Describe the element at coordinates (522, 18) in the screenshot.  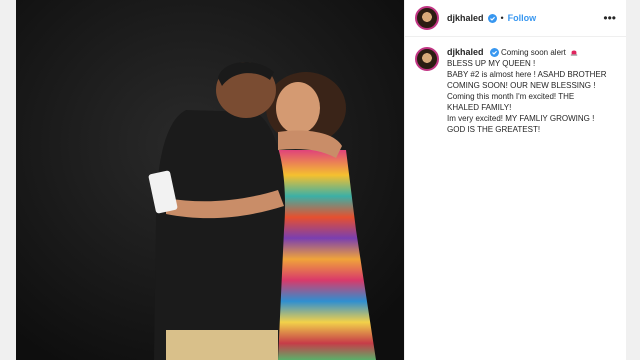
I see `follow-button: Follow` at that location.